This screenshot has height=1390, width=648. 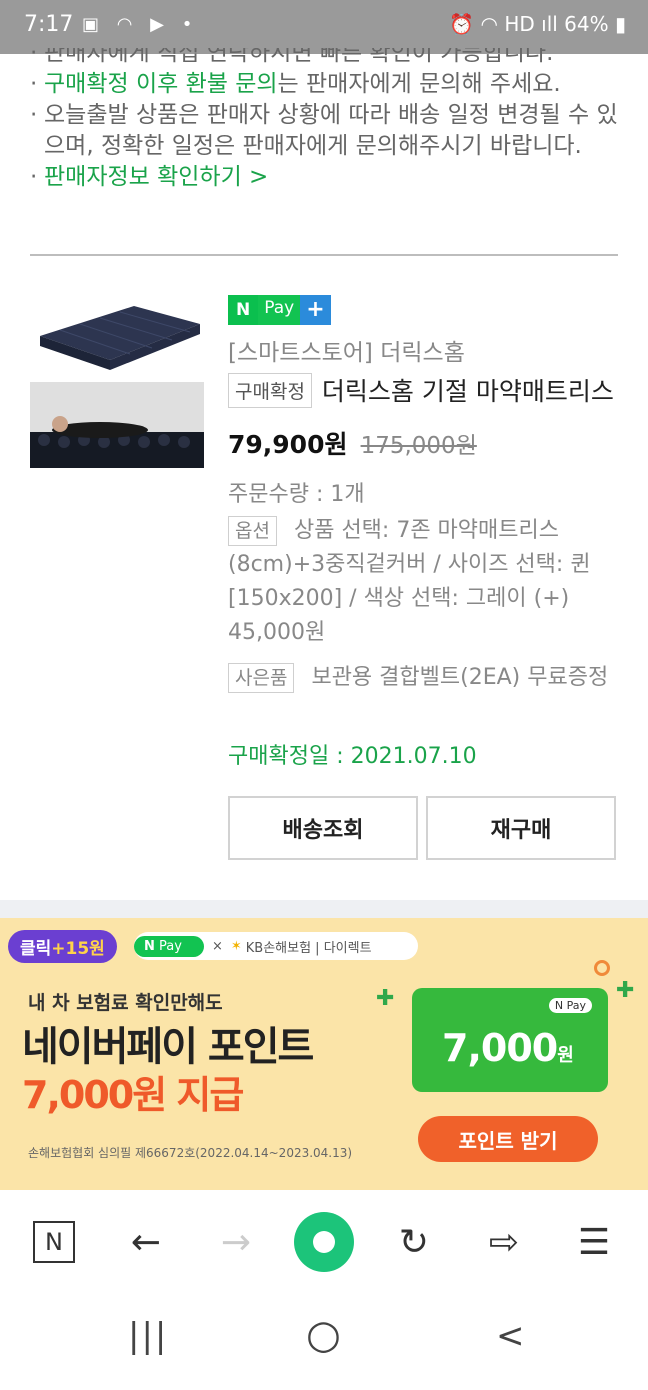 I want to click on sale-price: 79,900원, so click(x=288, y=444).